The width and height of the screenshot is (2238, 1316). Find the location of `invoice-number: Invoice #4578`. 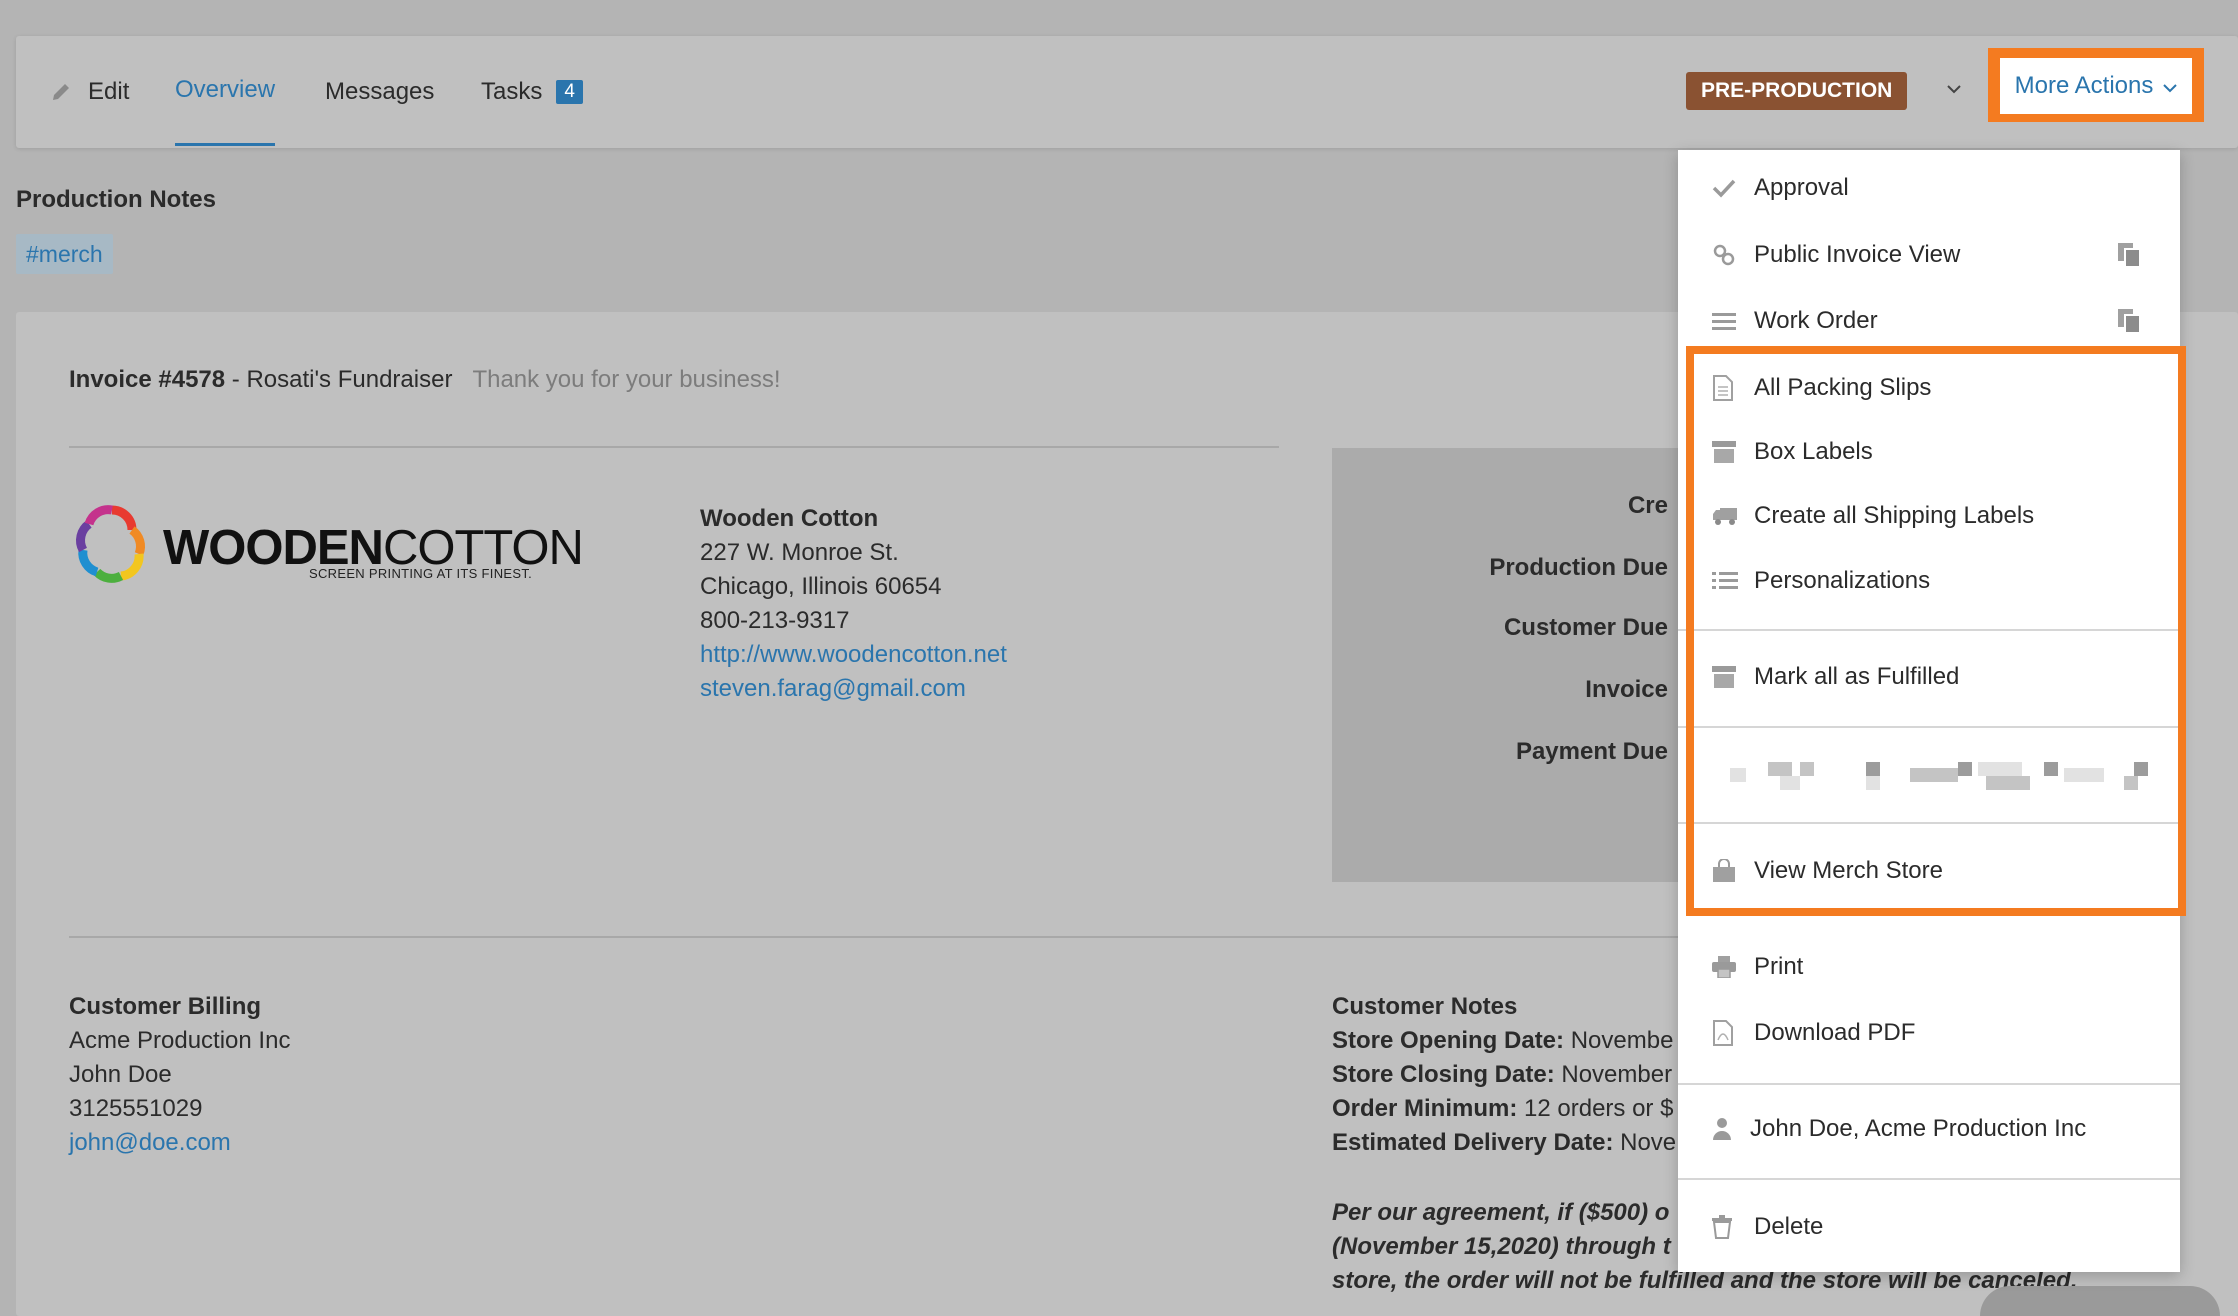

invoice-number: Invoice #4578 is located at coordinates (147, 379).